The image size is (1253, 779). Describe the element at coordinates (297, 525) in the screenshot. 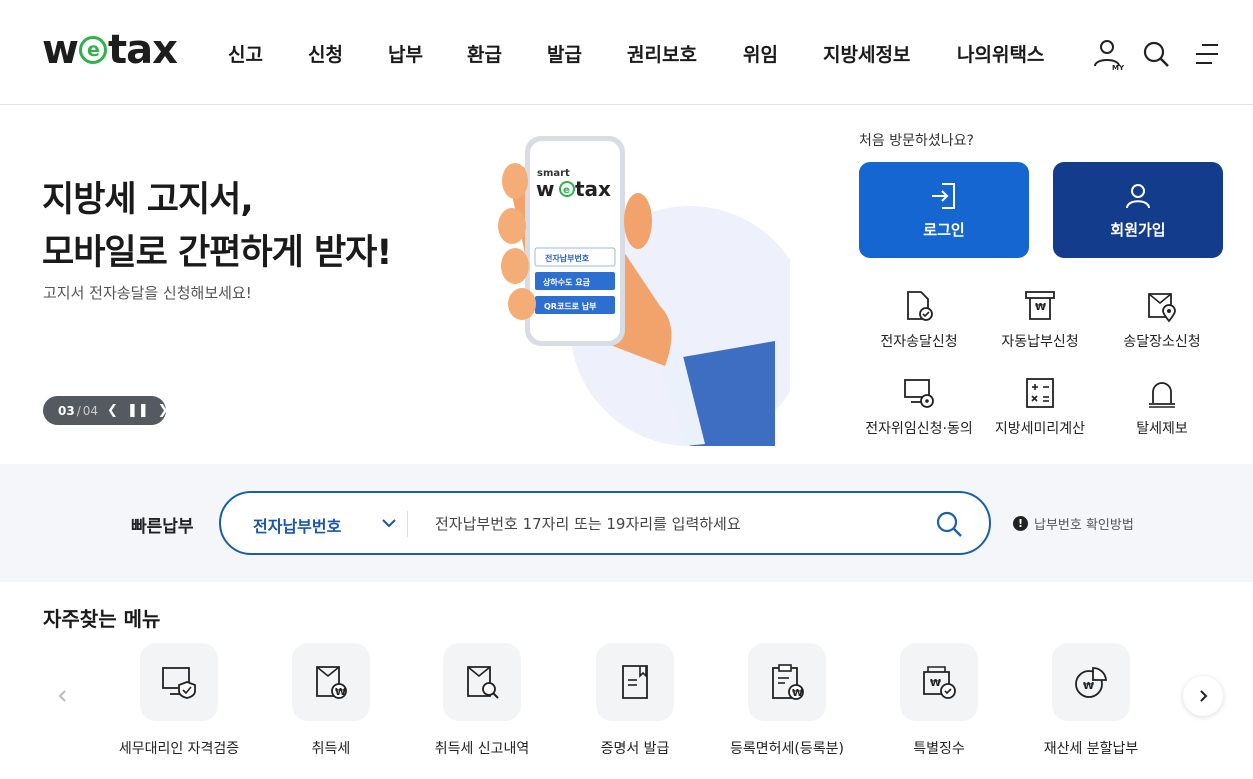

I see `pay-type-select: 전자납부번호` at that location.